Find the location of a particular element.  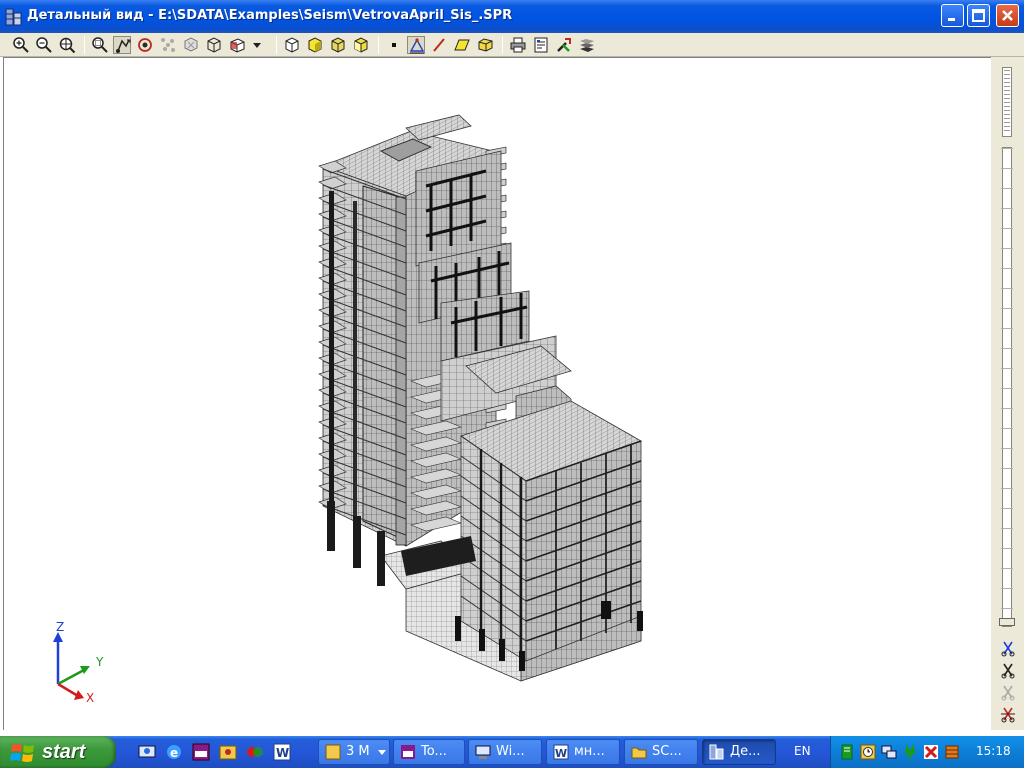

windows-logo-icon is located at coordinates (22, 753).